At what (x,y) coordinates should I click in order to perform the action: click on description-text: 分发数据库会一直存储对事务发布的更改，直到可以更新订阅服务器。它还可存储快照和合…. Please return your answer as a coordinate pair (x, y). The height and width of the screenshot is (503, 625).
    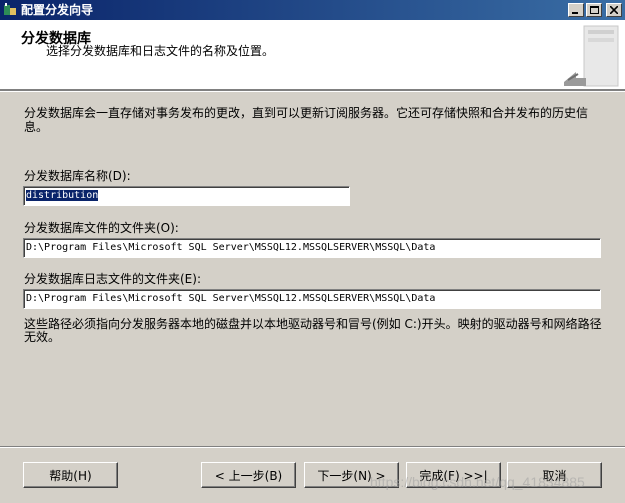
    Looking at the image, I should click on (306, 120).